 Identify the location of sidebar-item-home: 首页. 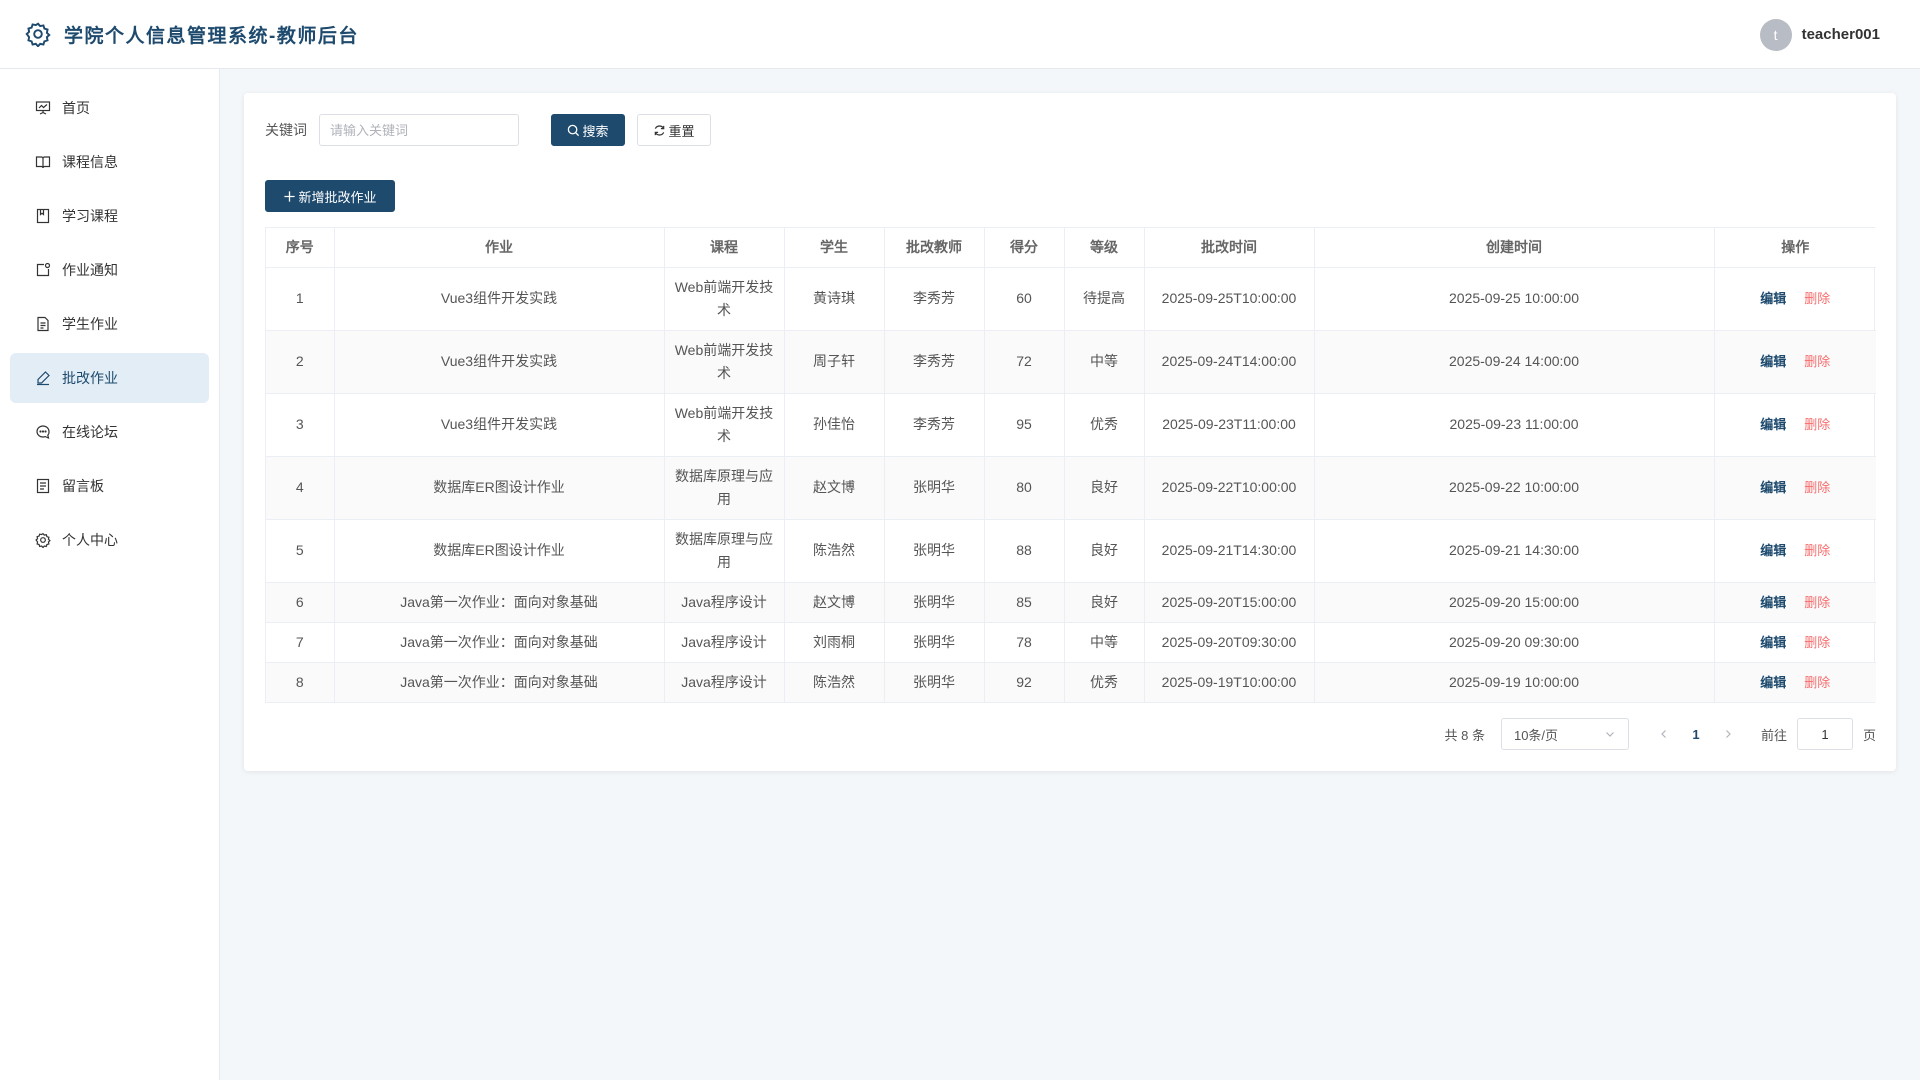
(109, 108).